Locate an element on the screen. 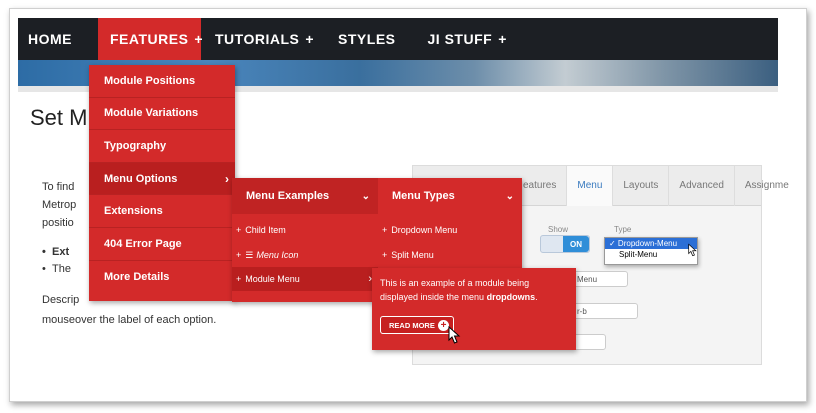  style-select-value: r-b is located at coordinates (582, 311).